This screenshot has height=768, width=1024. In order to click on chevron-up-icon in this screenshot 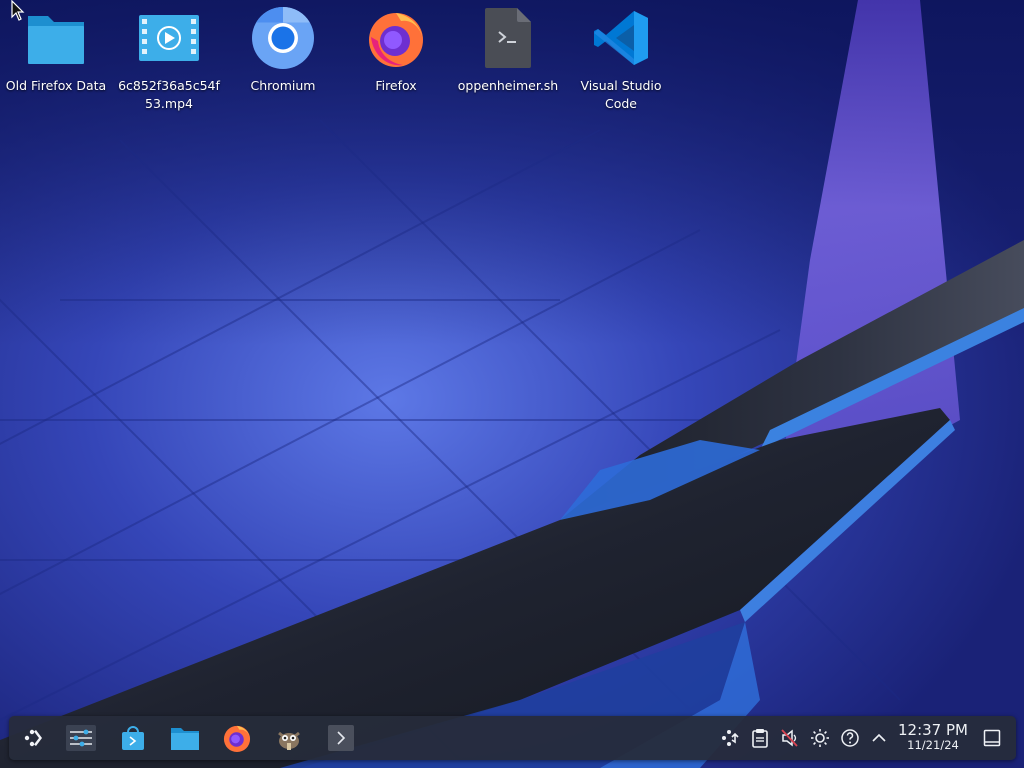, I will do `click(879, 738)`.